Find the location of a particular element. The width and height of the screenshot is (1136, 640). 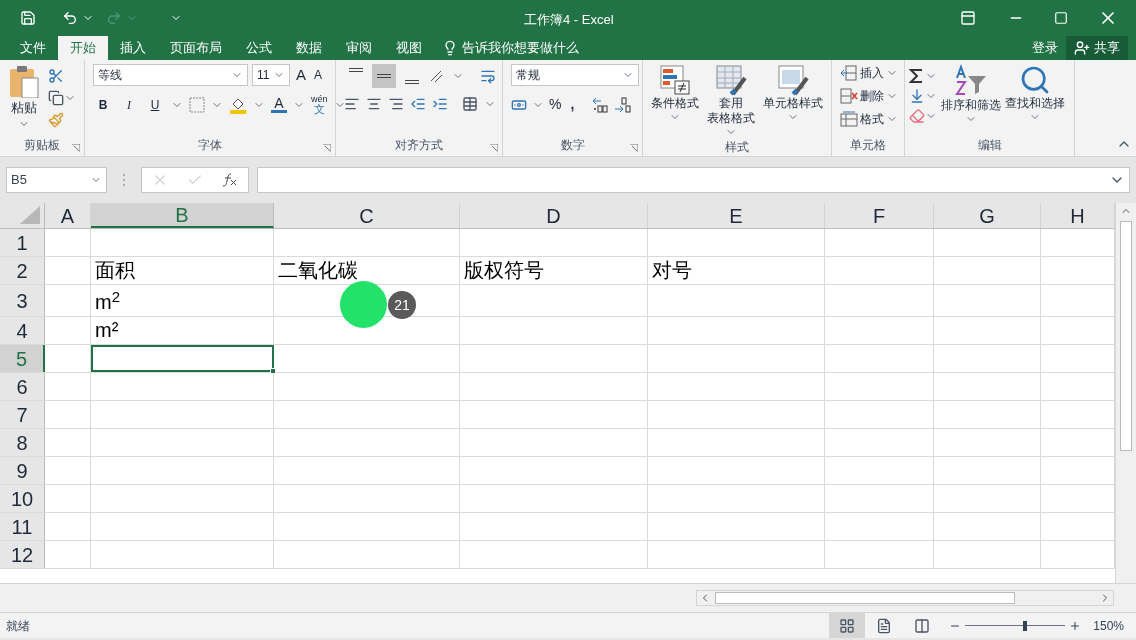

column-header: F is located at coordinates (879, 215).